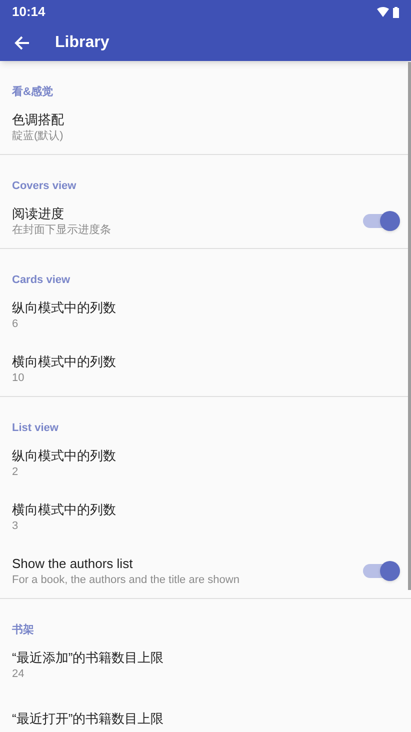 Image resolution: width=411 pixels, height=732 pixels. Describe the element at coordinates (383, 12) in the screenshot. I see `wifi-icon` at that location.